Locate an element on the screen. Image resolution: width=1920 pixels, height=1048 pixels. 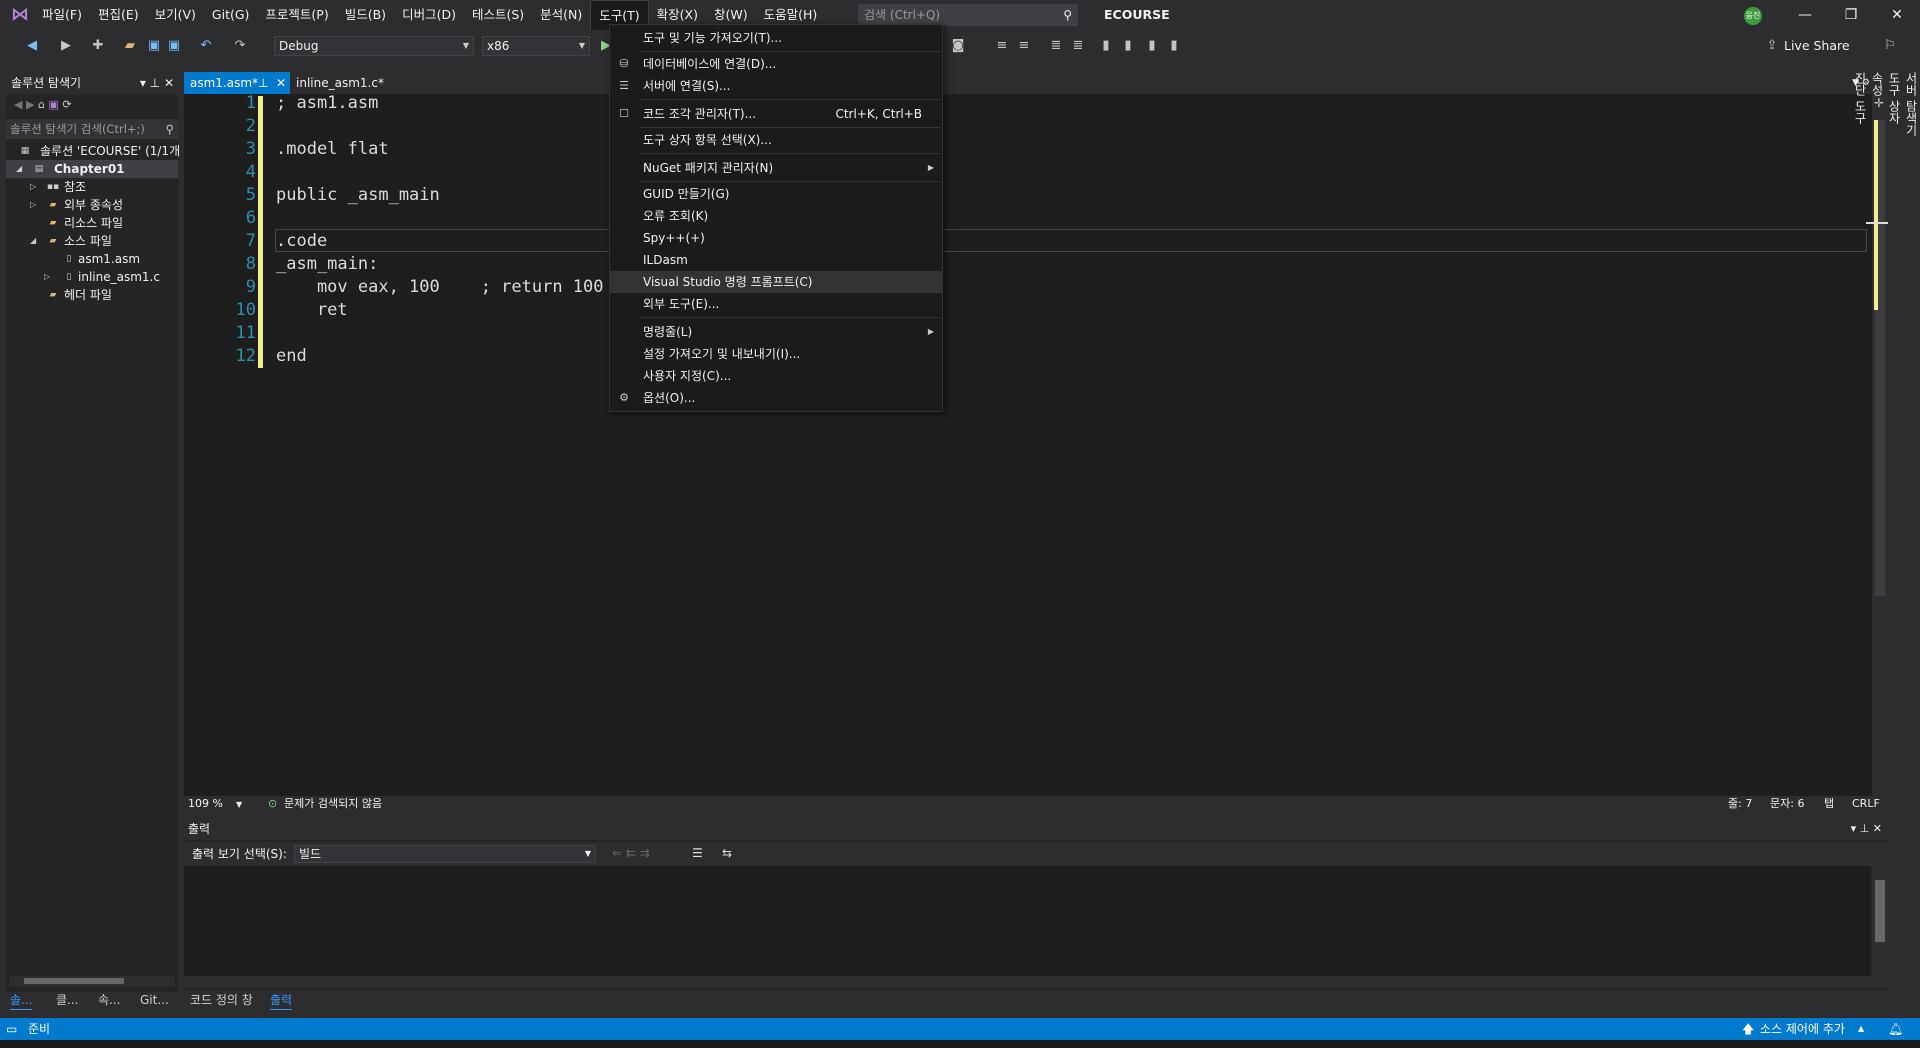
close-button: ✕ is located at coordinates (1897, 15).